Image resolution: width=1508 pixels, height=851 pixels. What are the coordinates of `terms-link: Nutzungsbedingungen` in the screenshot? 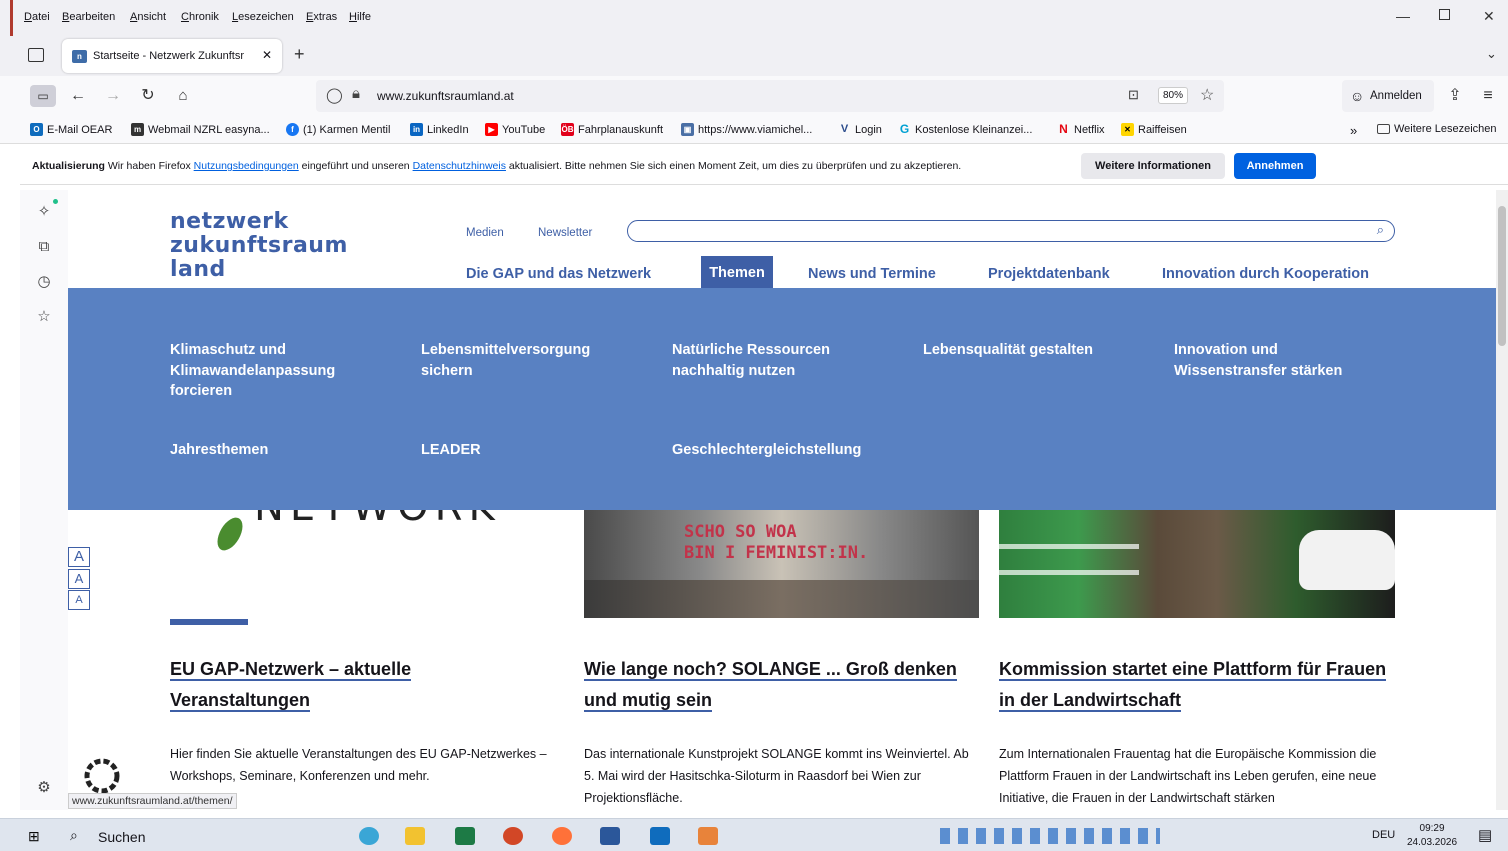 It's located at (246, 166).